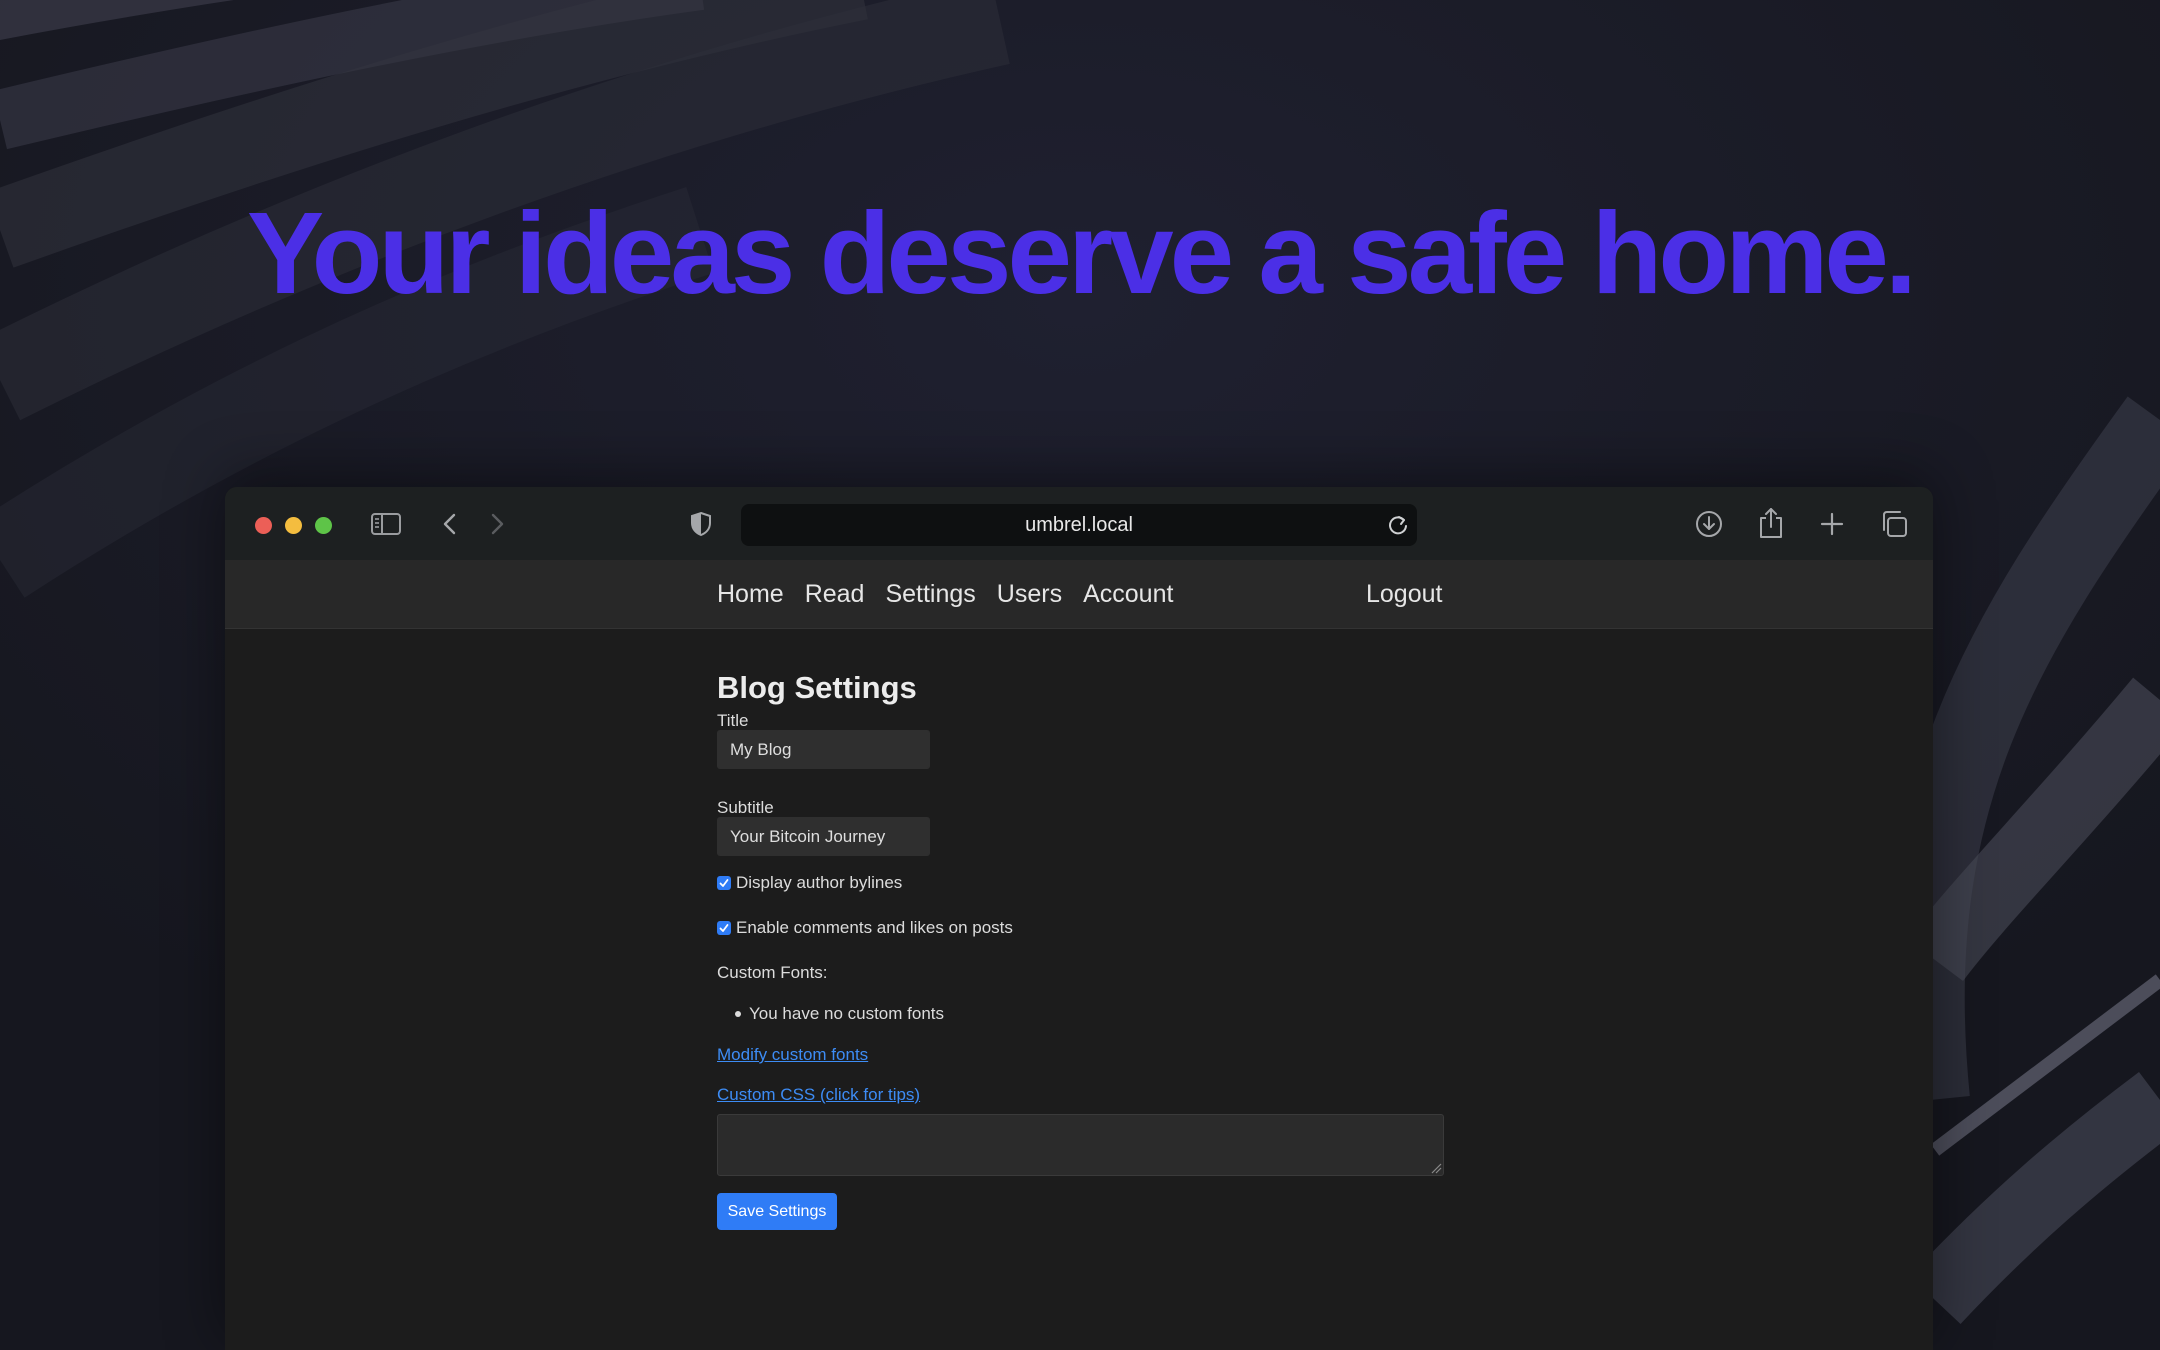 The width and height of the screenshot is (2160, 1350). Describe the element at coordinates (386, 524) in the screenshot. I see `sidebar-icon` at that location.